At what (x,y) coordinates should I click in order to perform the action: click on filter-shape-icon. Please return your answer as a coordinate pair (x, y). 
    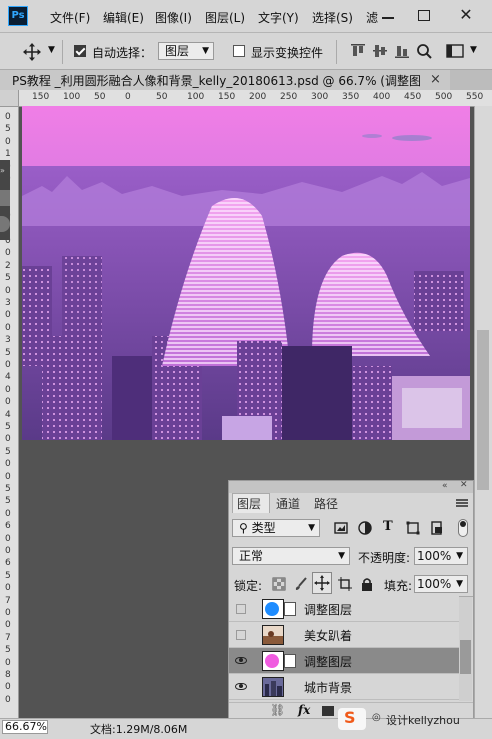
    Looking at the image, I should click on (413, 528).